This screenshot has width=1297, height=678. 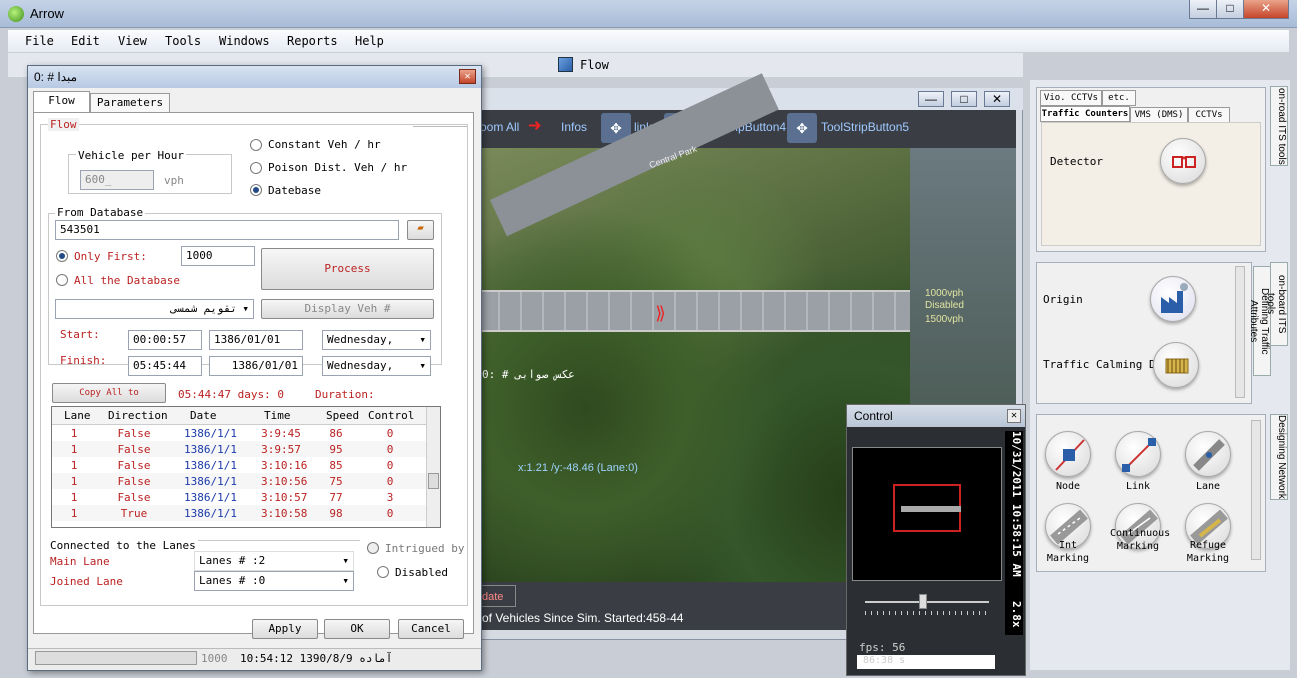 I want to click on speed-slider-thumb, so click(x=923, y=601).